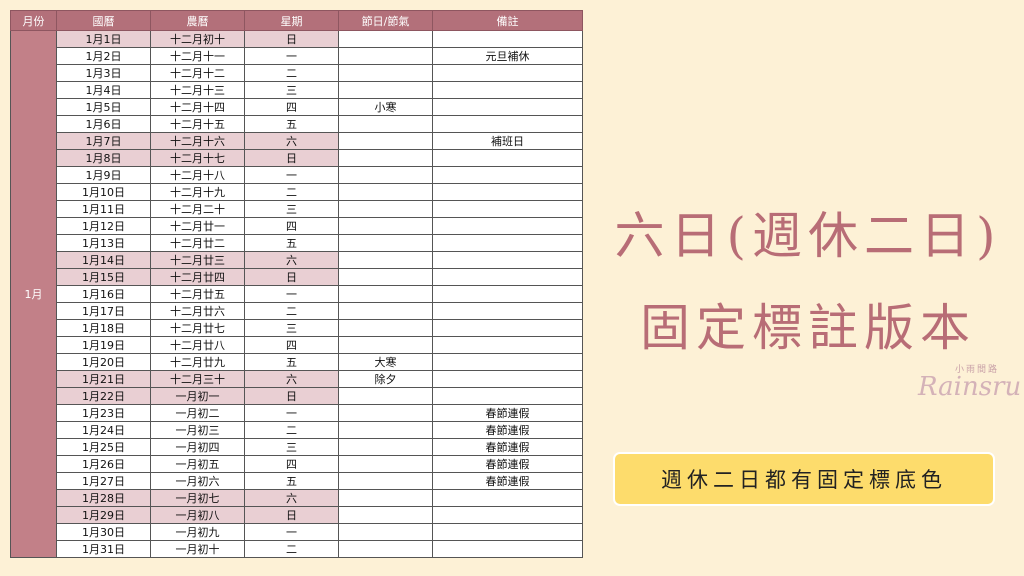  Describe the element at coordinates (197, 175) in the screenshot. I see `lunar-date-cell: 十二月十八` at that location.